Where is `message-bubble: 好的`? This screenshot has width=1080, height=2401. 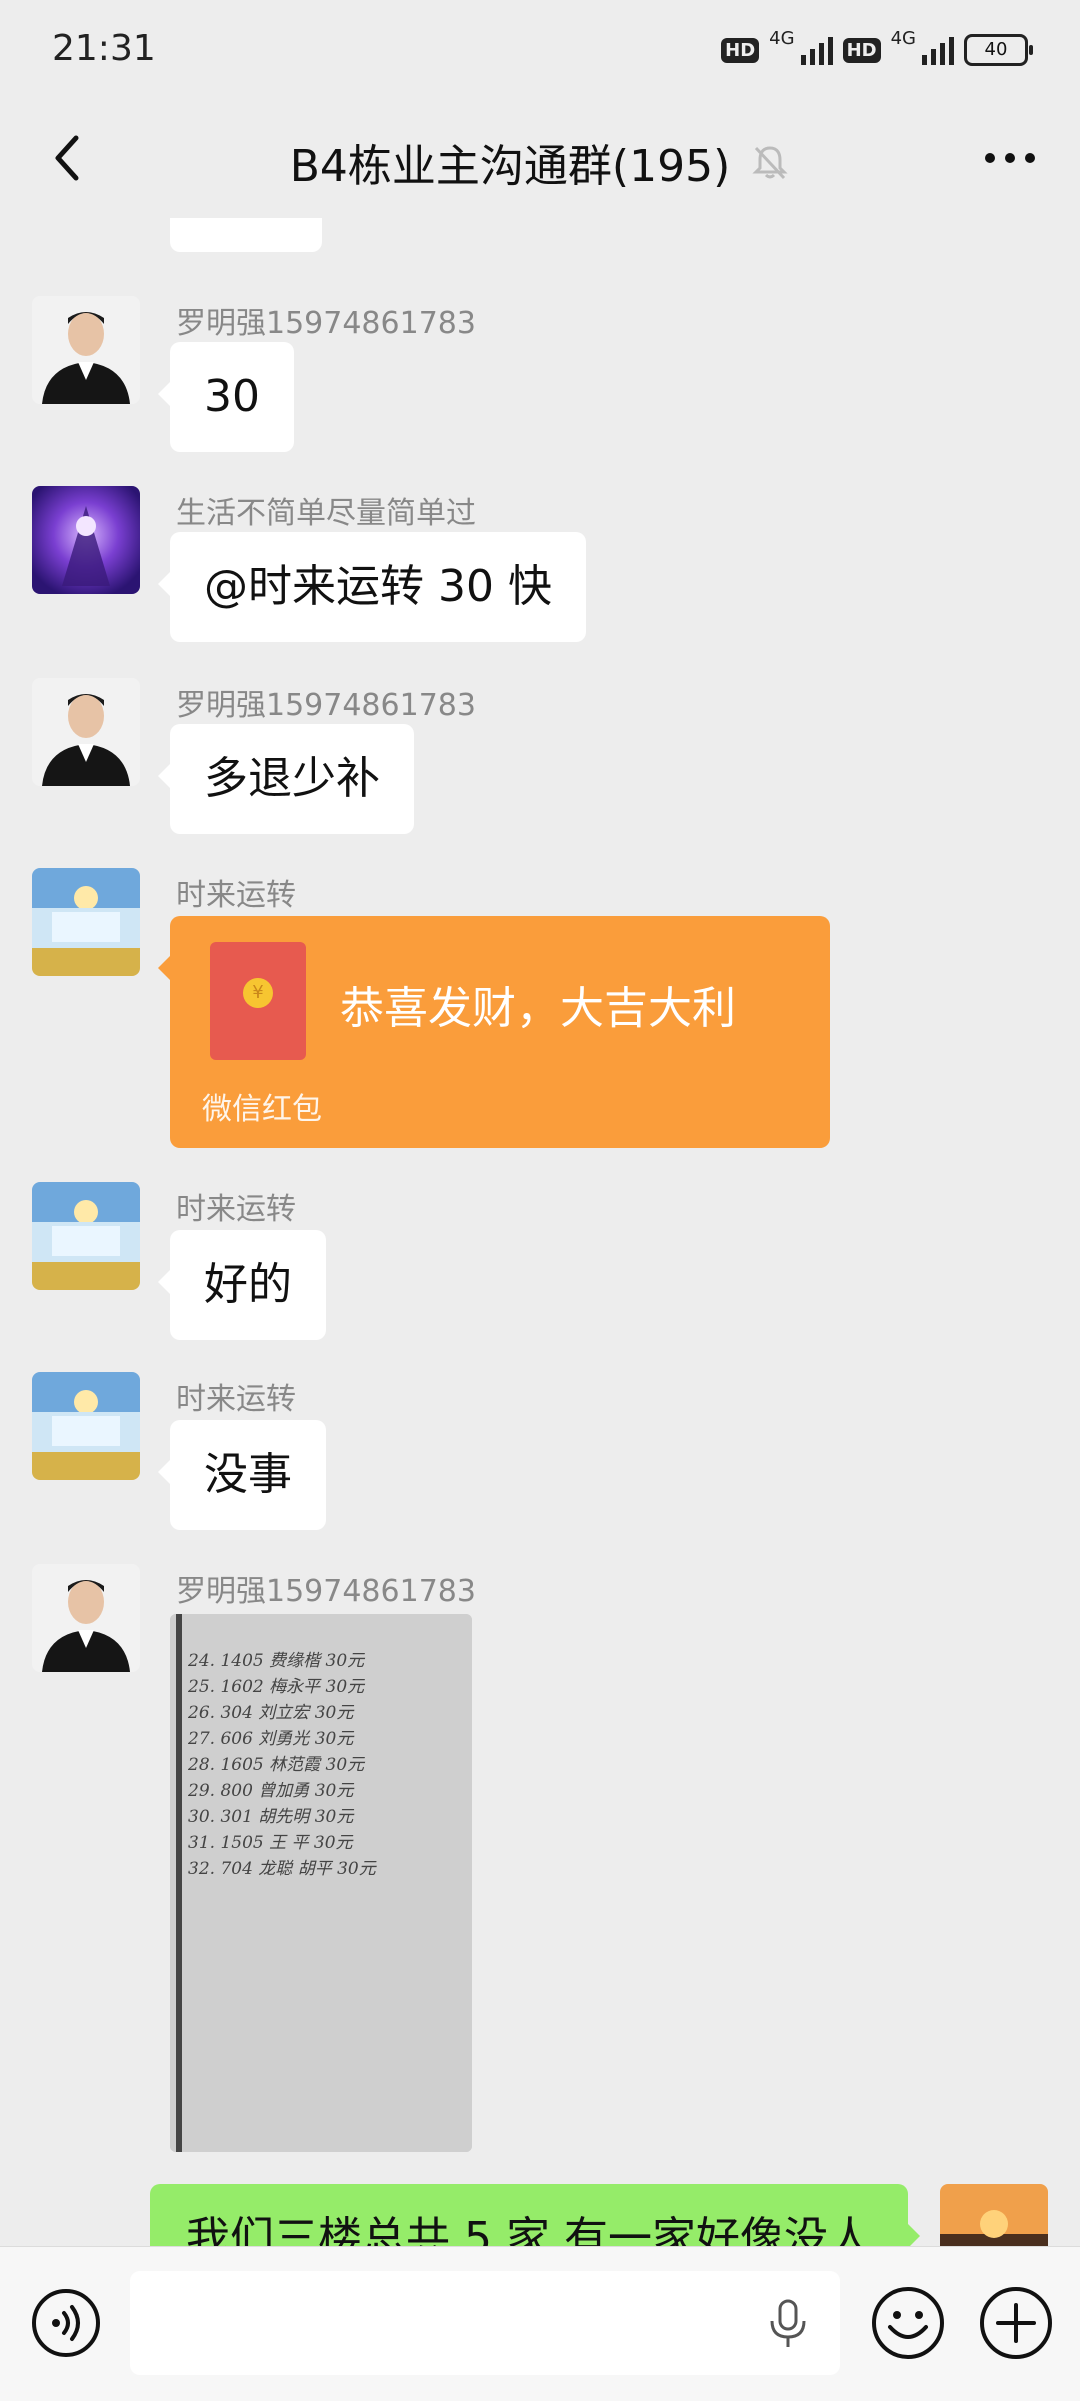
message-bubble: 好的 is located at coordinates (242, 1285).